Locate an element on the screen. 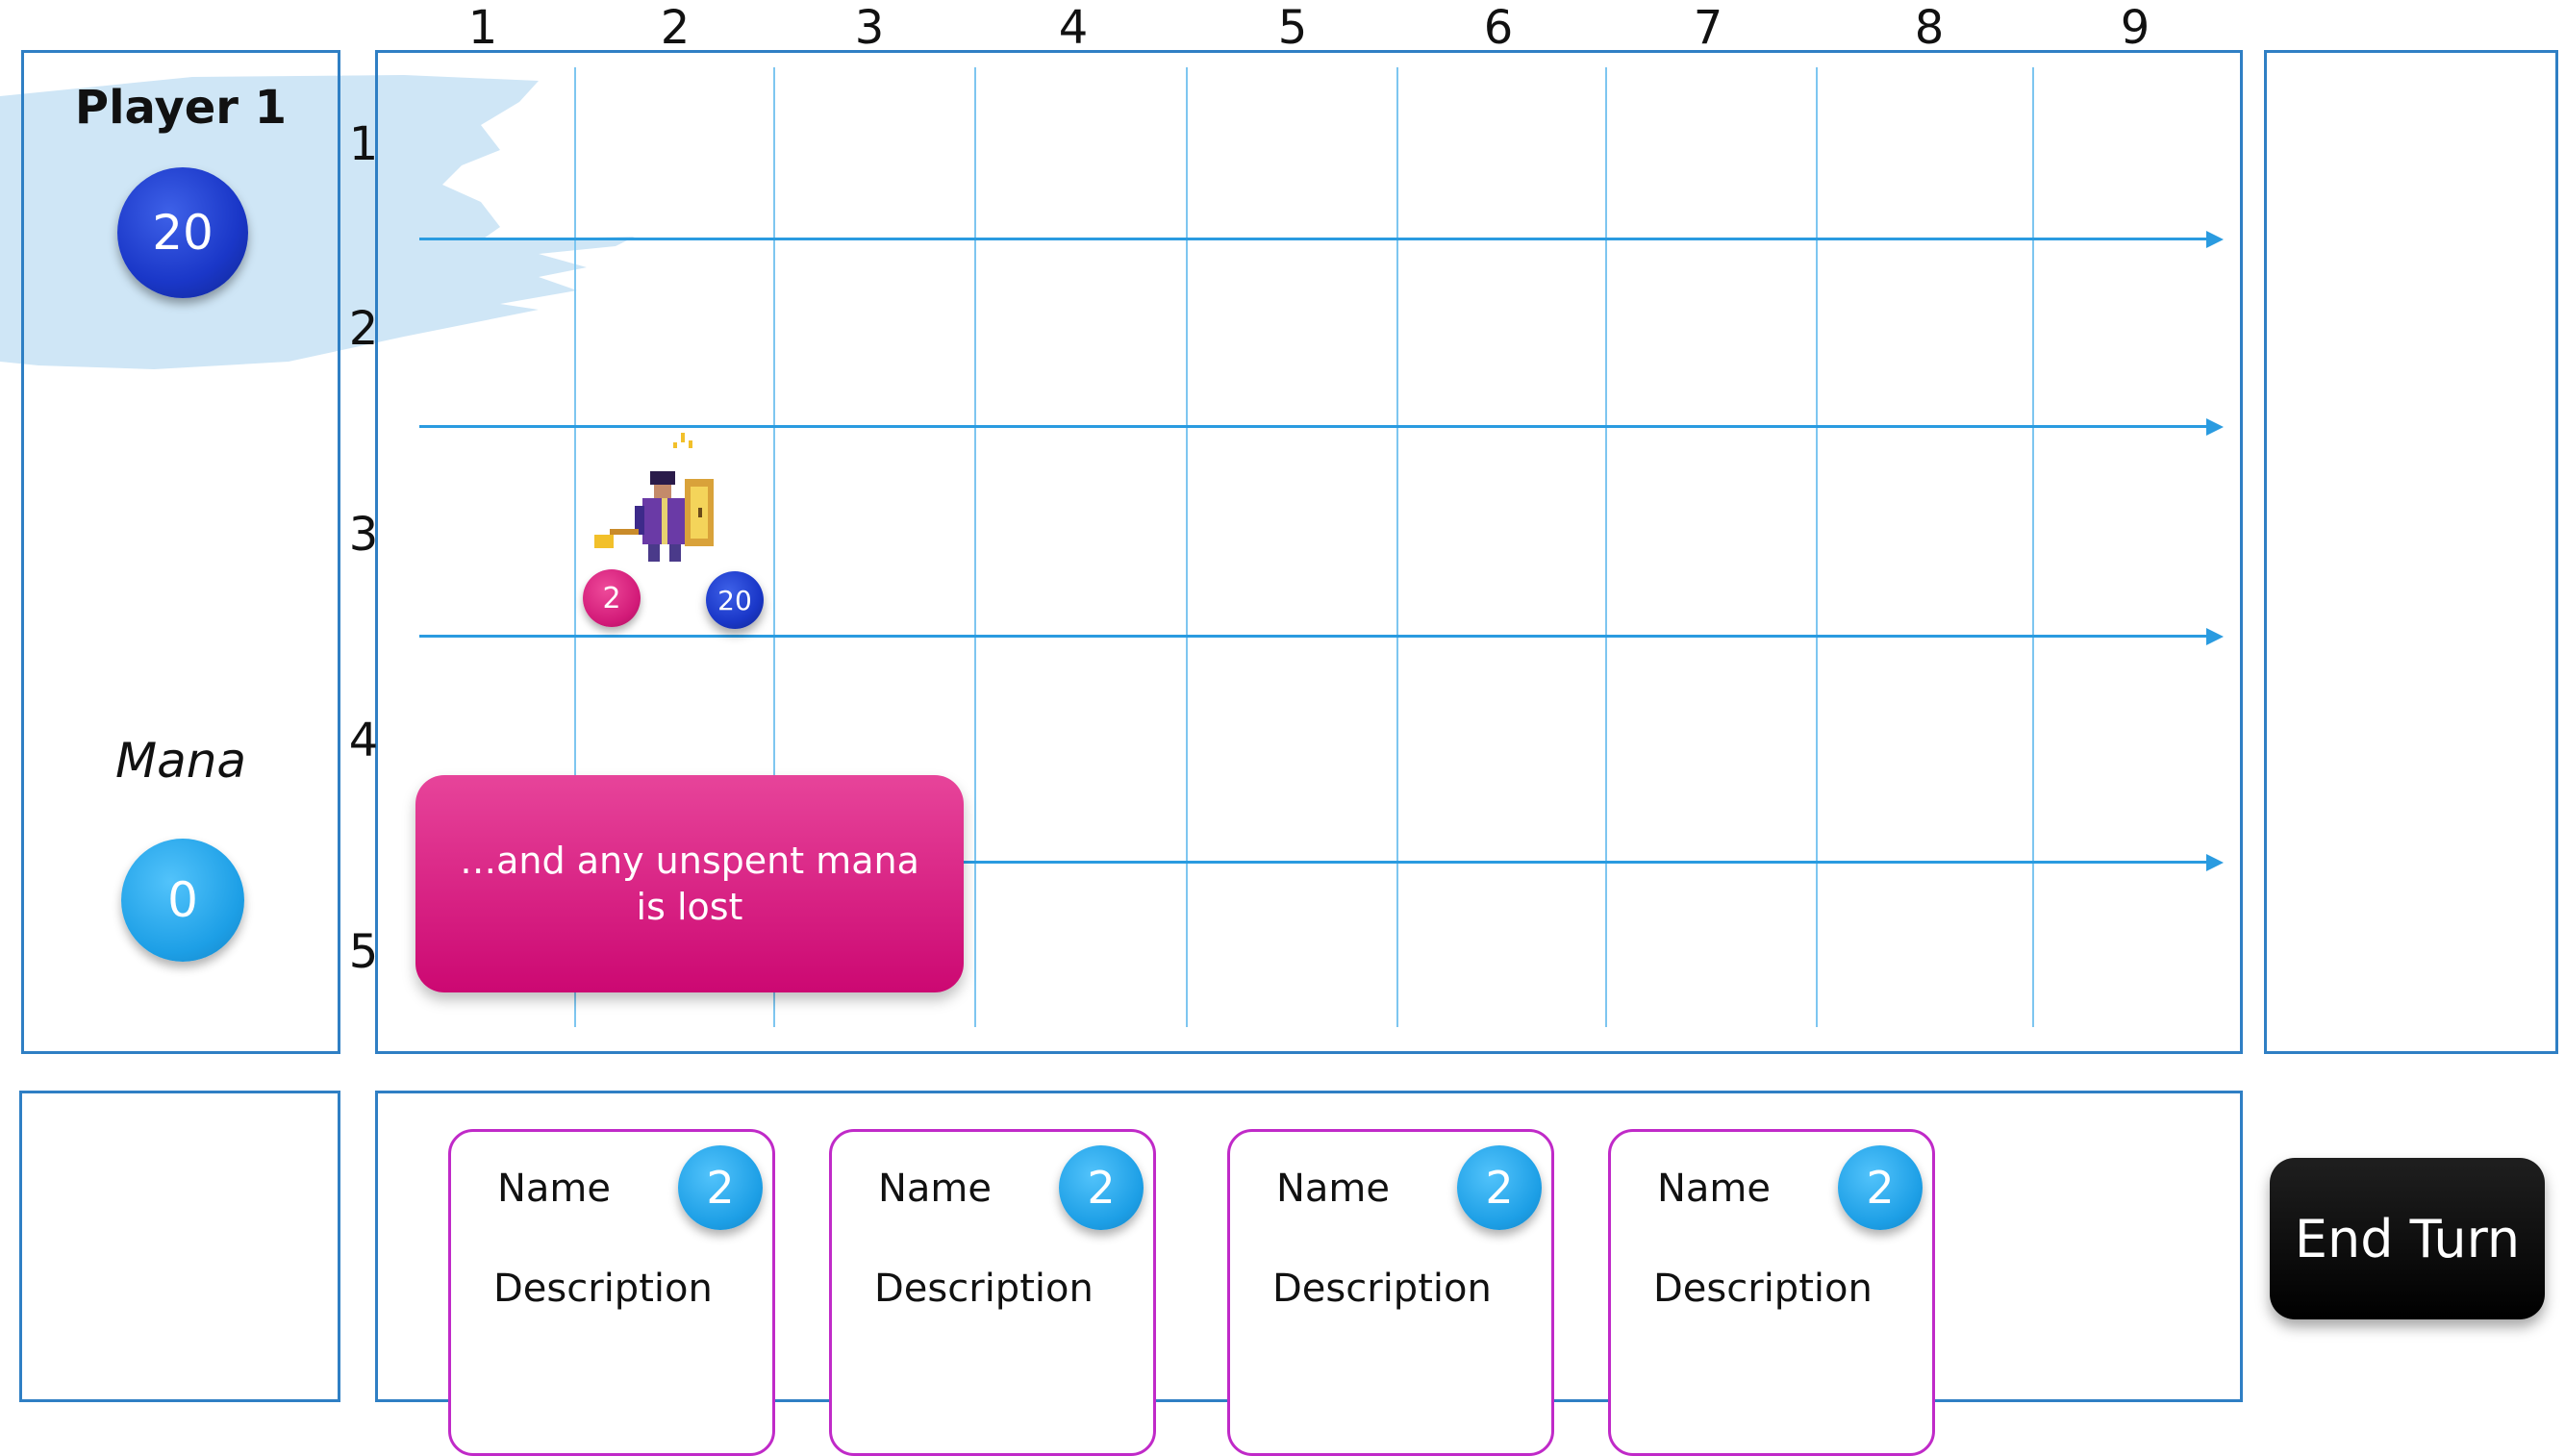 This screenshot has width=2565, height=1456. unit-health-orb: 20 is located at coordinates (735, 600).